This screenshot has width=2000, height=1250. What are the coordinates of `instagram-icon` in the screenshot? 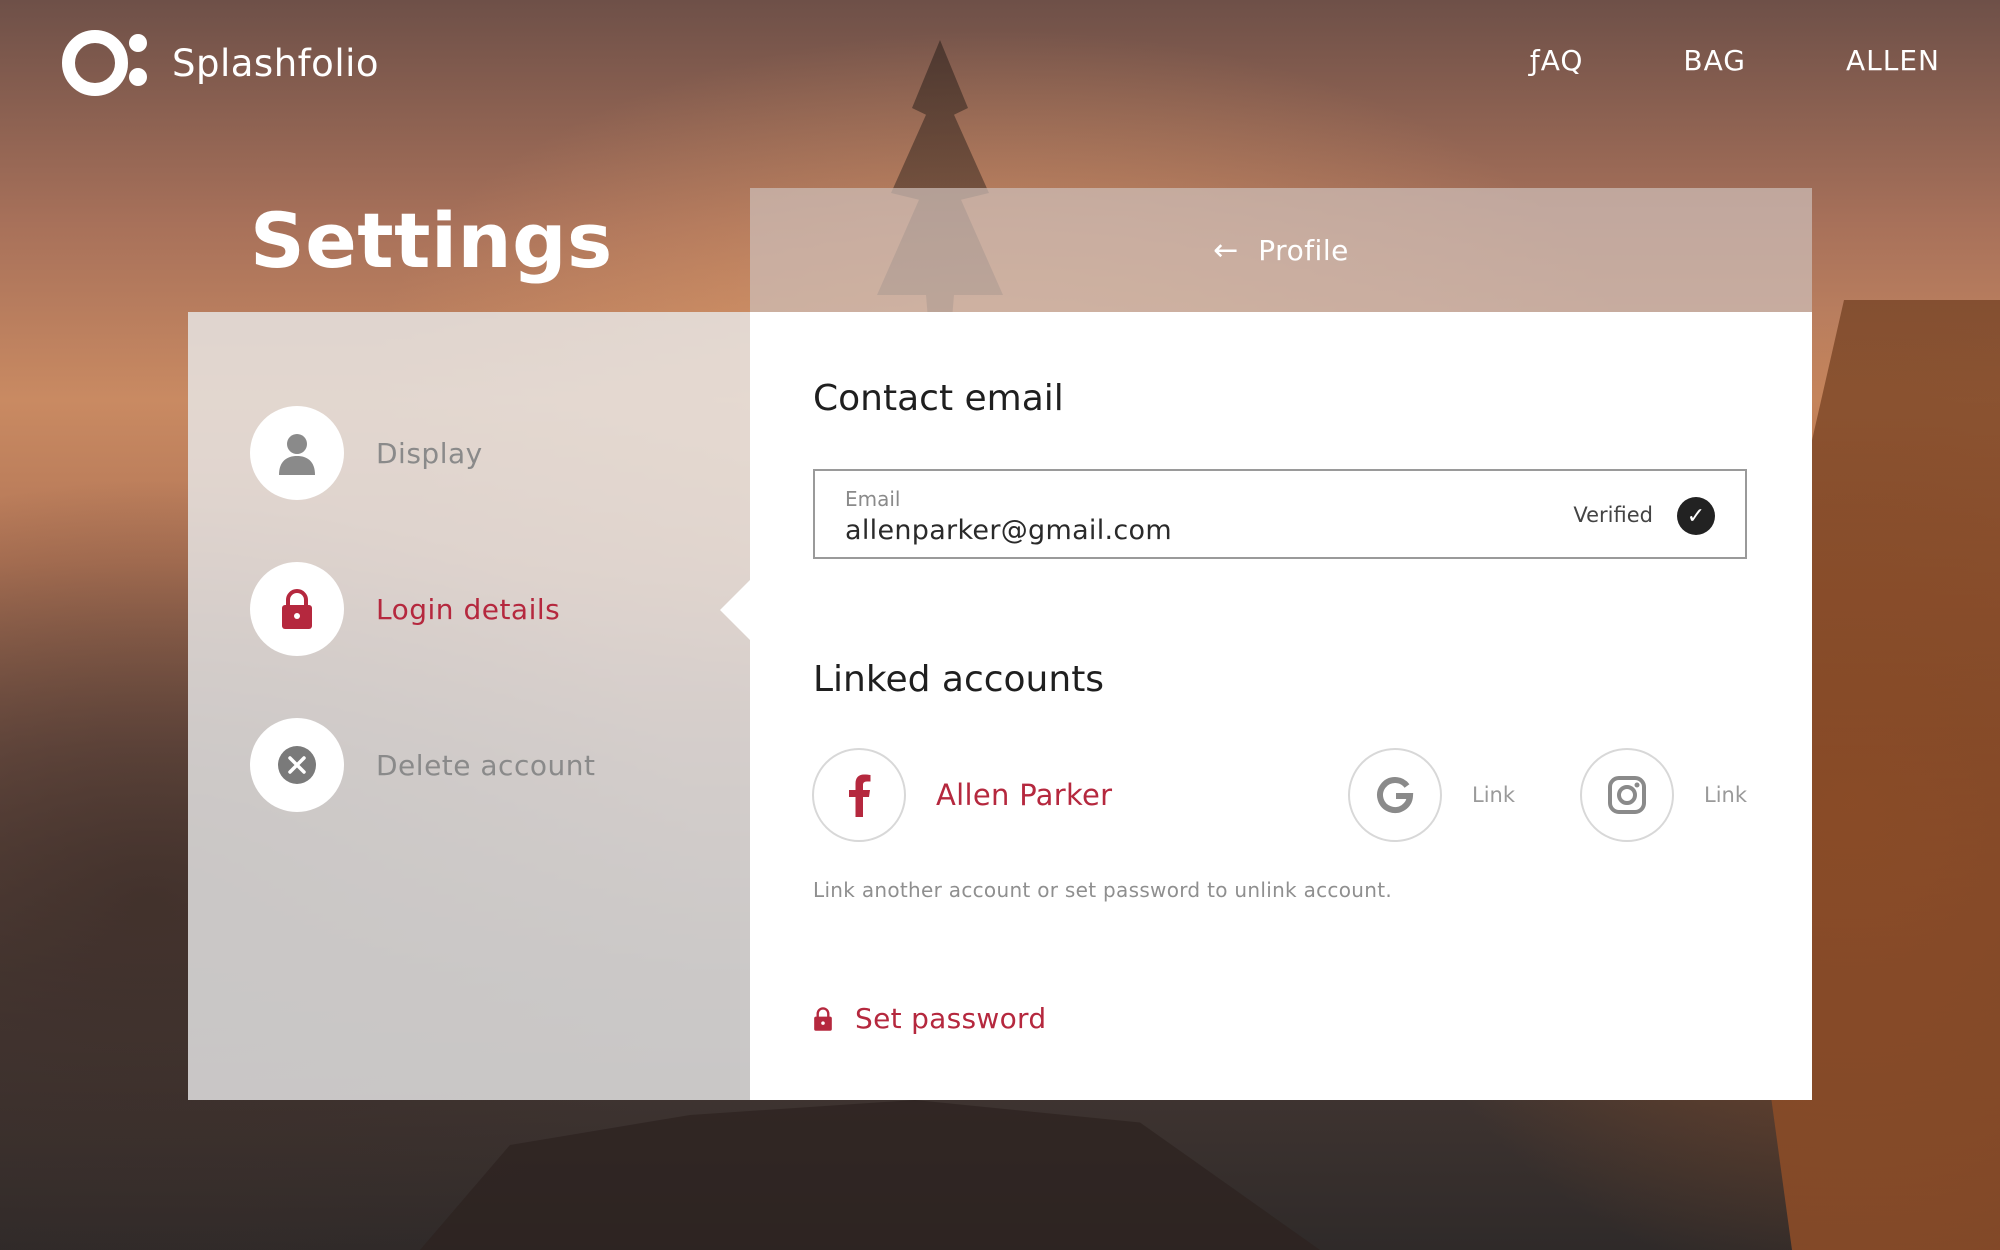 It's located at (1627, 795).